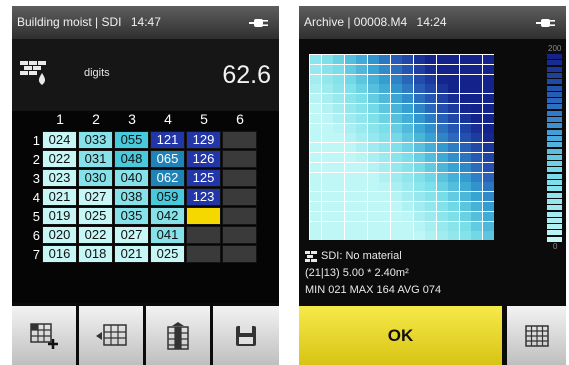 The width and height of the screenshot is (569, 365). I want to click on grid-cell: 016, so click(59, 254).